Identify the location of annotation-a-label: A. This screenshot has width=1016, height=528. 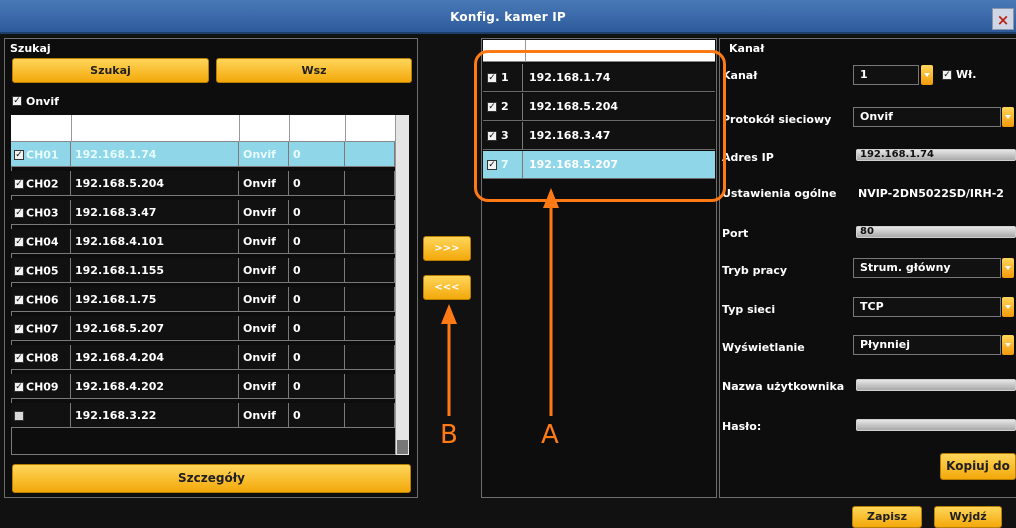
(550, 435).